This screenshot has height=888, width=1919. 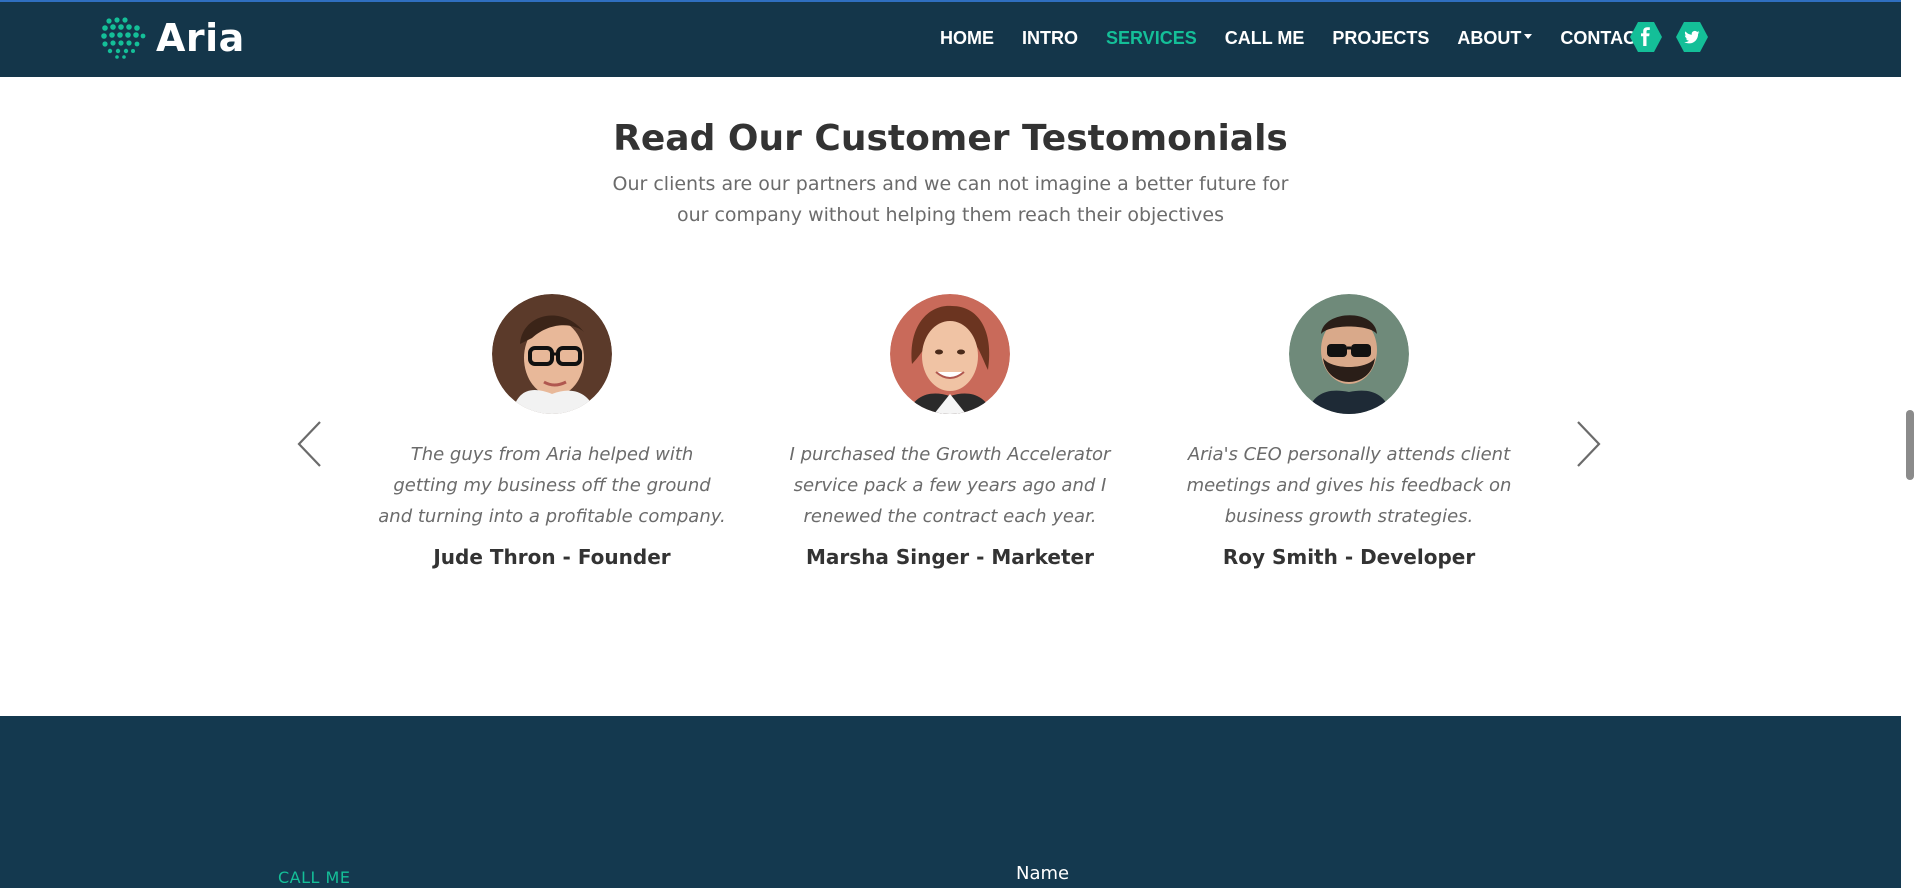 What do you see at coordinates (1692, 37) in the screenshot?
I see `twitter-icon` at bounding box center [1692, 37].